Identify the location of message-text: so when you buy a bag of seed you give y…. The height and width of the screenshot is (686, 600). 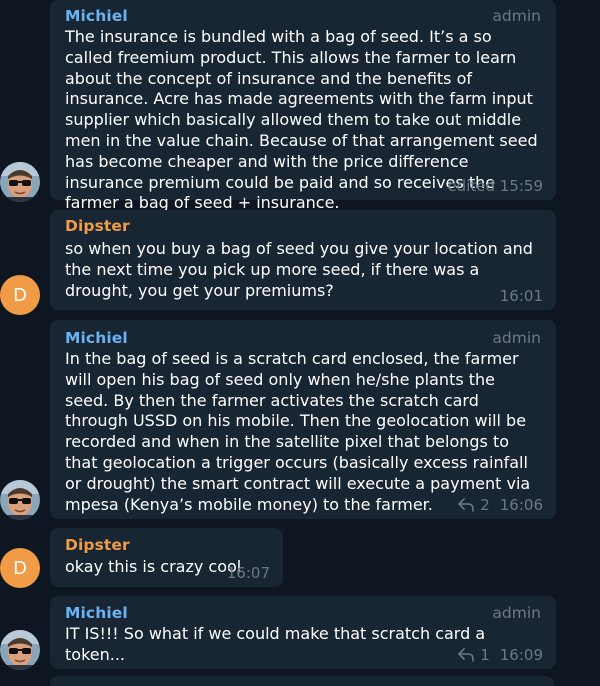
(299, 269).